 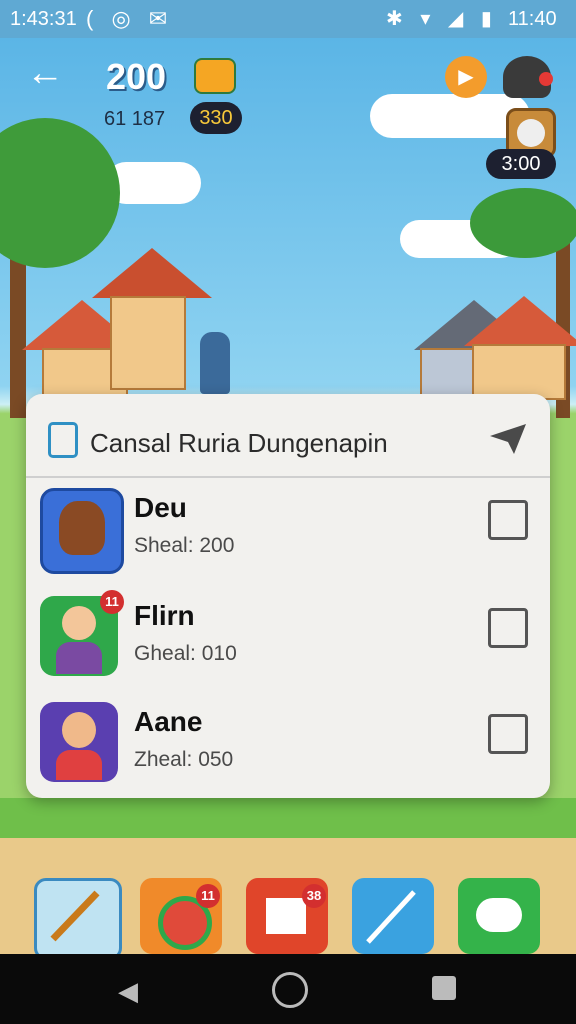 What do you see at coordinates (215, 363) in the screenshot?
I see `character` at bounding box center [215, 363].